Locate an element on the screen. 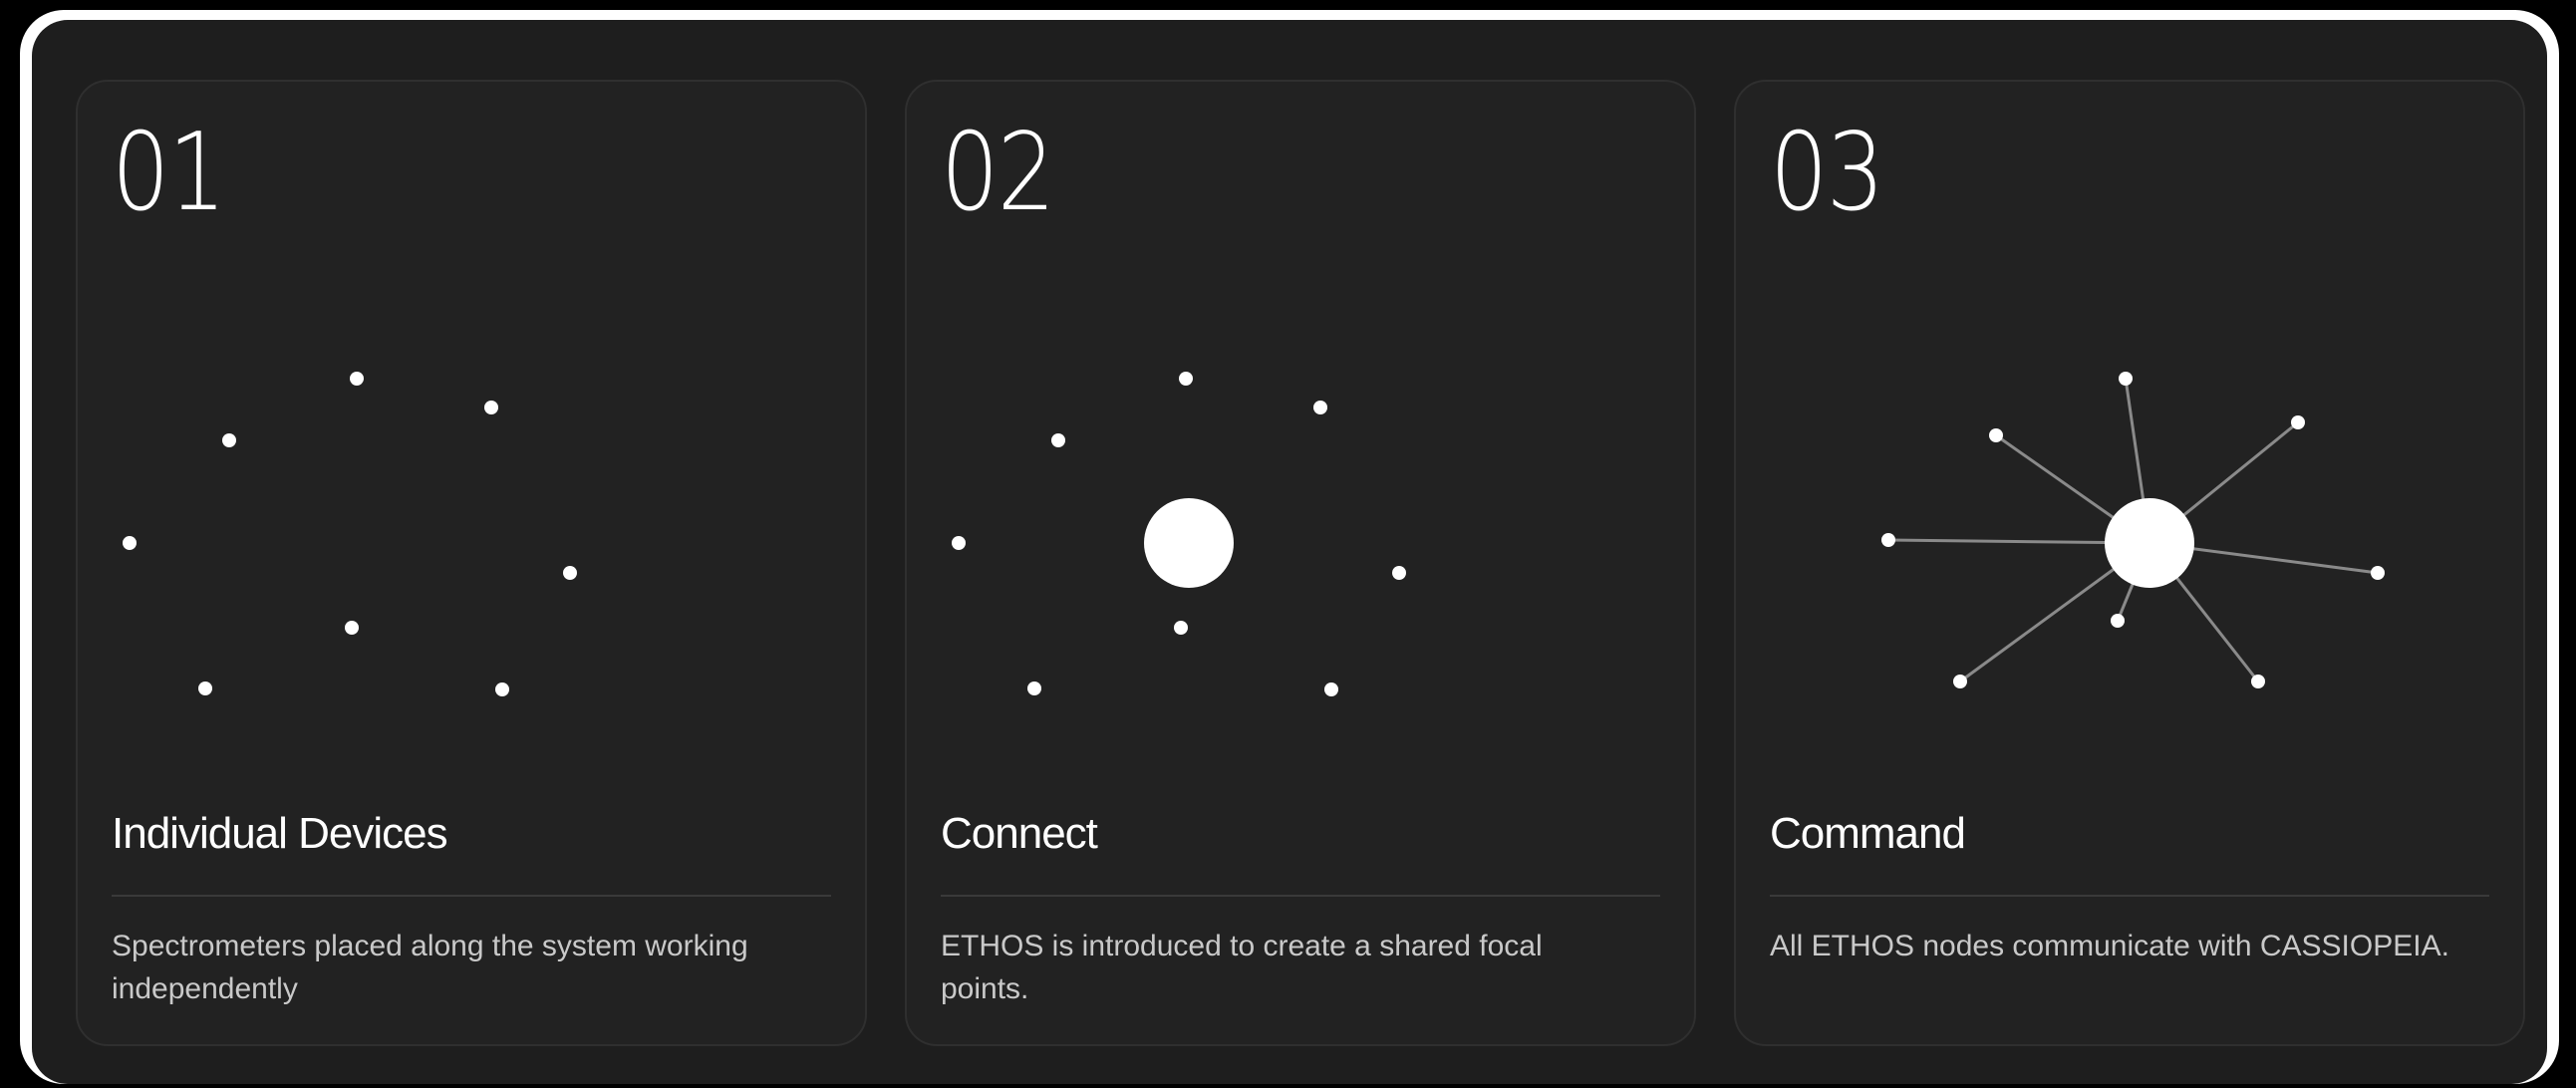 This screenshot has height=1088, width=2576. step-title: Individual Devices is located at coordinates (280, 833).